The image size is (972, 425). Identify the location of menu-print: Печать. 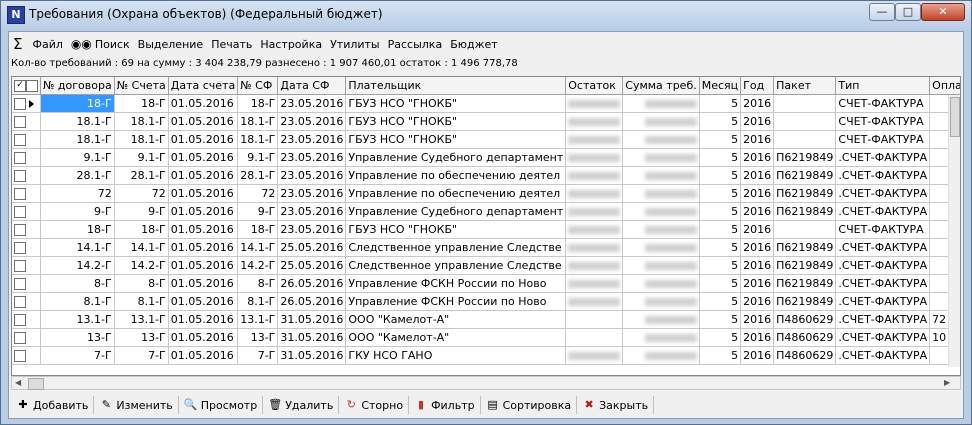
(231, 44).